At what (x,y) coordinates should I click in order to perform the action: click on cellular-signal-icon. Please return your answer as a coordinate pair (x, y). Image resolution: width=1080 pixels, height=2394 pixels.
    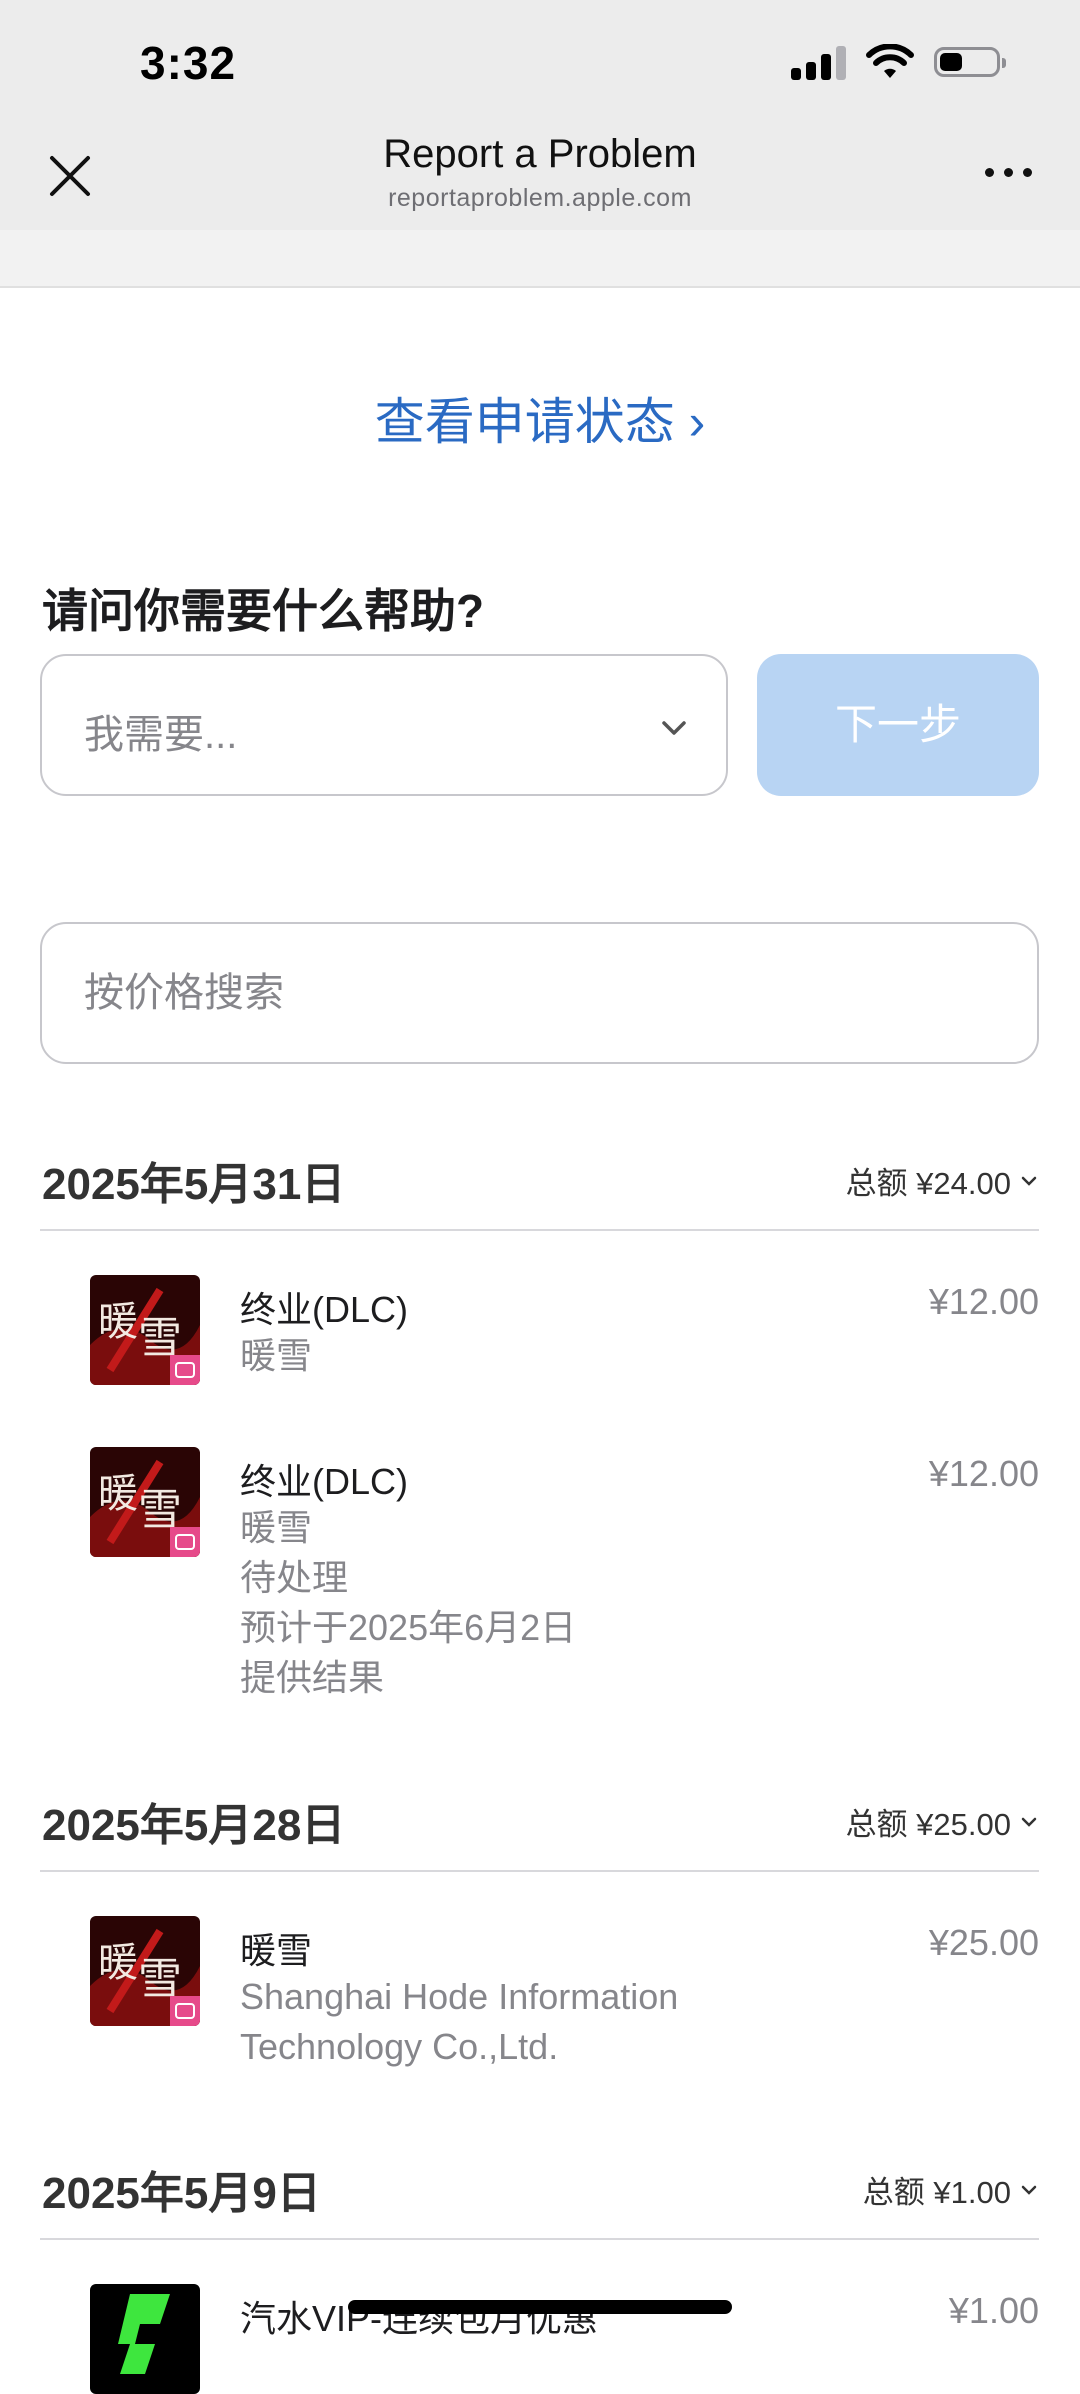
    Looking at the image, I should click on (818, 62).